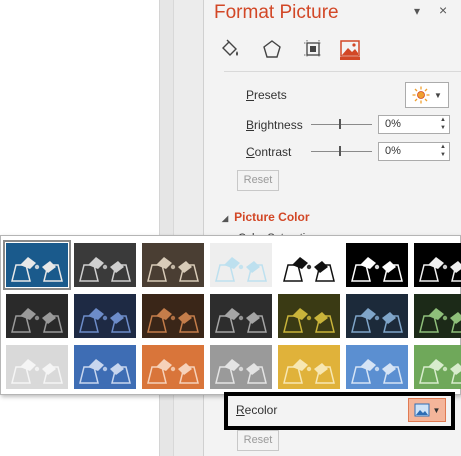 This screenshot has height=456, width=461. I want to click on recolor-label: Recolor, so click(257, 410).